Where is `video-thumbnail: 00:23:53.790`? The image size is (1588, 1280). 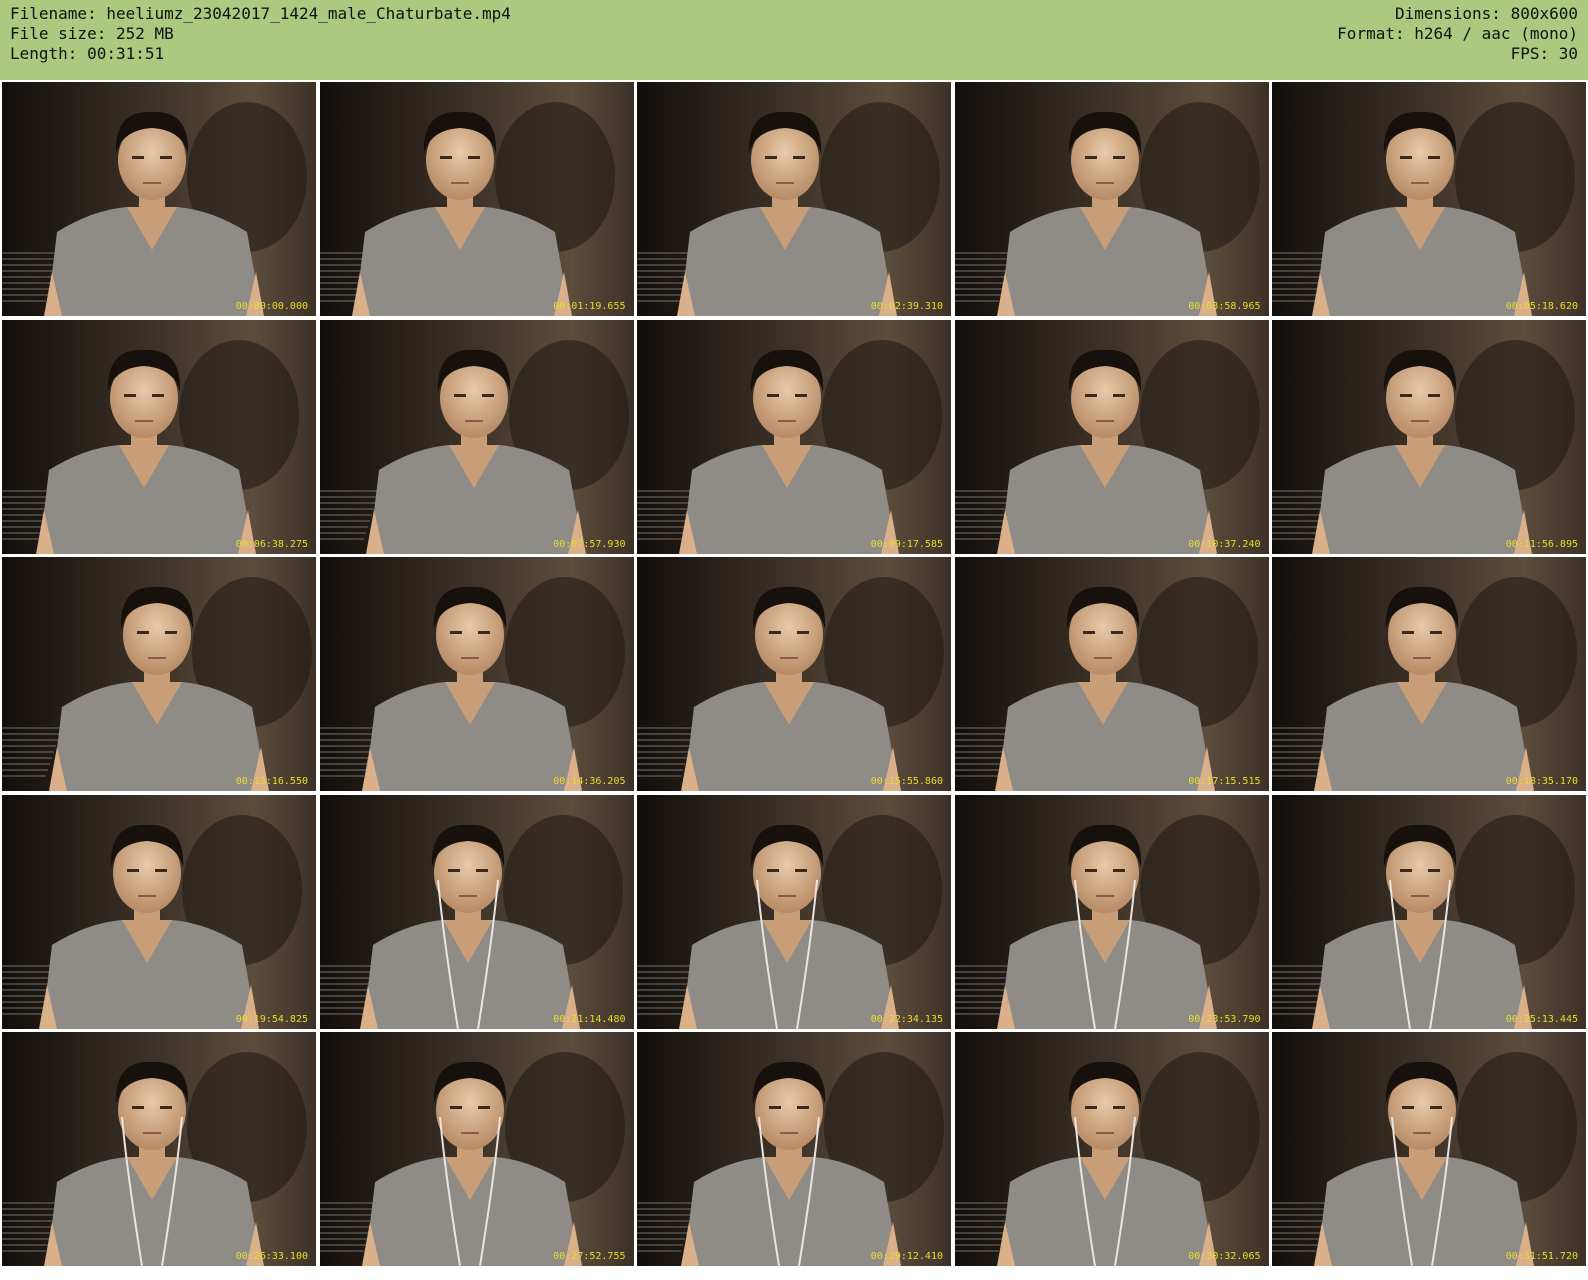 video-thumbnail: 00:23:53.790 is located at coordinates (1111, 911).